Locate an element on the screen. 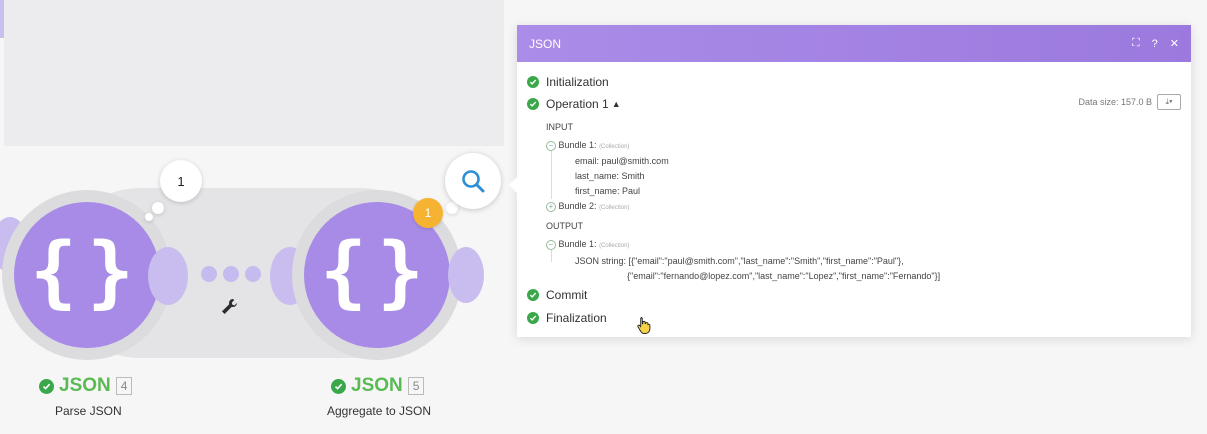  output-bundle-1: − Bundle 1: (Collection) is located at coordinates (587, 244).